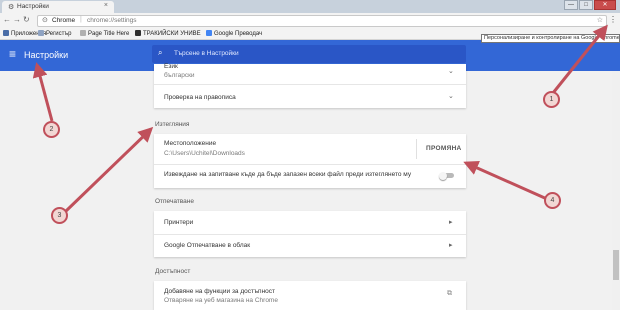 The height and width of the screenshot is (310, 620). What do you see at coordinates (51, 129) in the screenshot?
I see `annotation-badge-2: 2` at bounding box center [51, 129].